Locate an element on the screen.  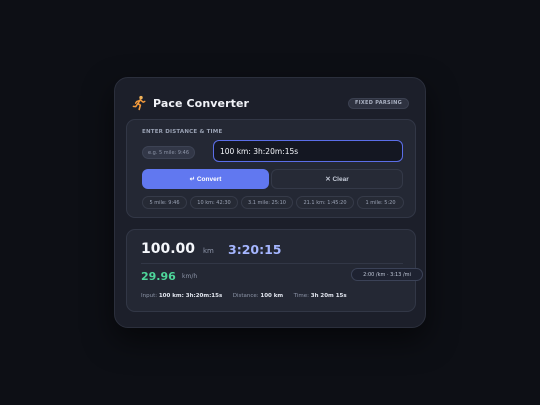
meta-input-value: 100 km: 3h:20m:15s is located at coordinates (190, 296).